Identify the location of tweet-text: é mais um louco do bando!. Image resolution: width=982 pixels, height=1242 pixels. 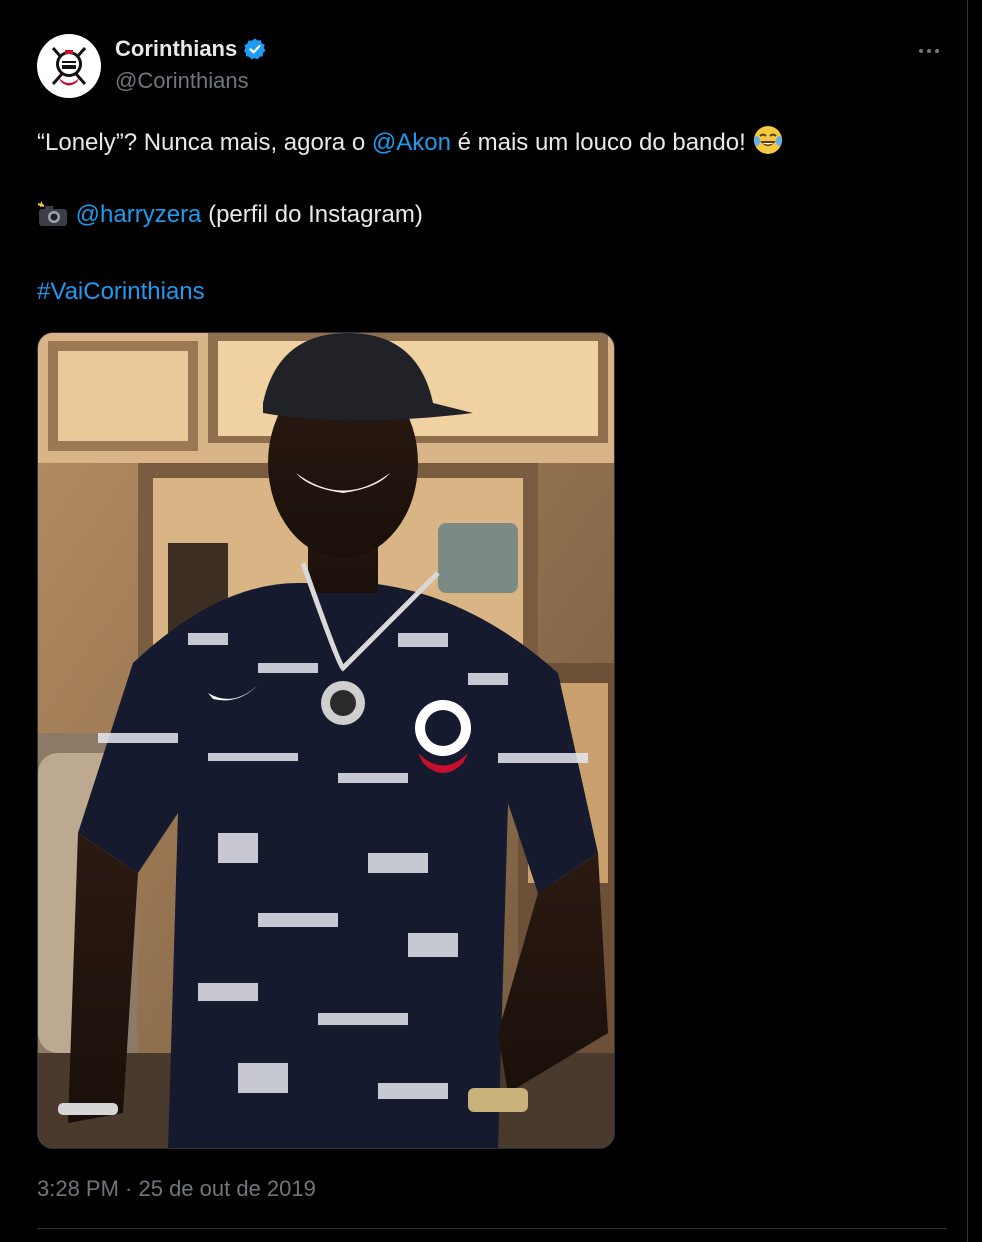
(601, 142).